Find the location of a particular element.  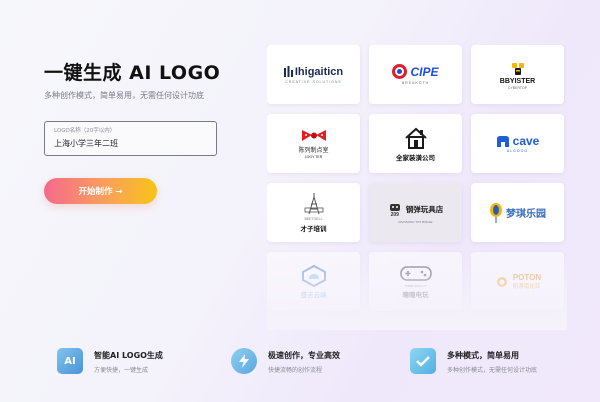

house-icon is located at coordinates (415, 138).